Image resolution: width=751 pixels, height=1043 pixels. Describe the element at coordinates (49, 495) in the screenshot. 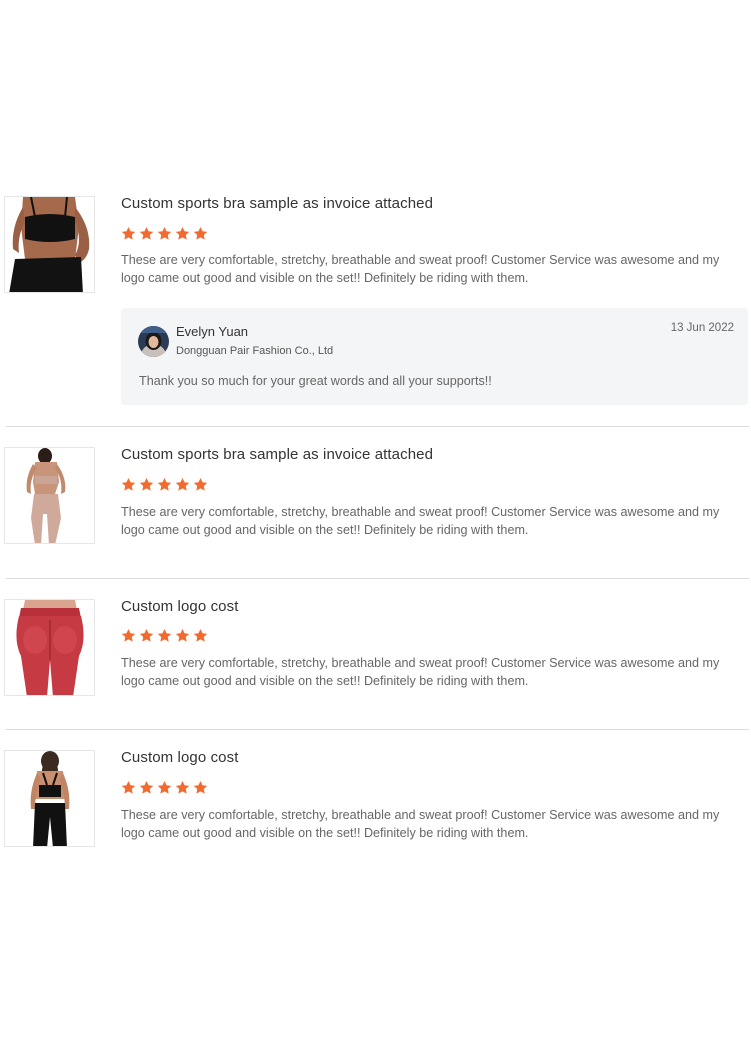

I see `beige-sports-bra-set-photo` at that location.